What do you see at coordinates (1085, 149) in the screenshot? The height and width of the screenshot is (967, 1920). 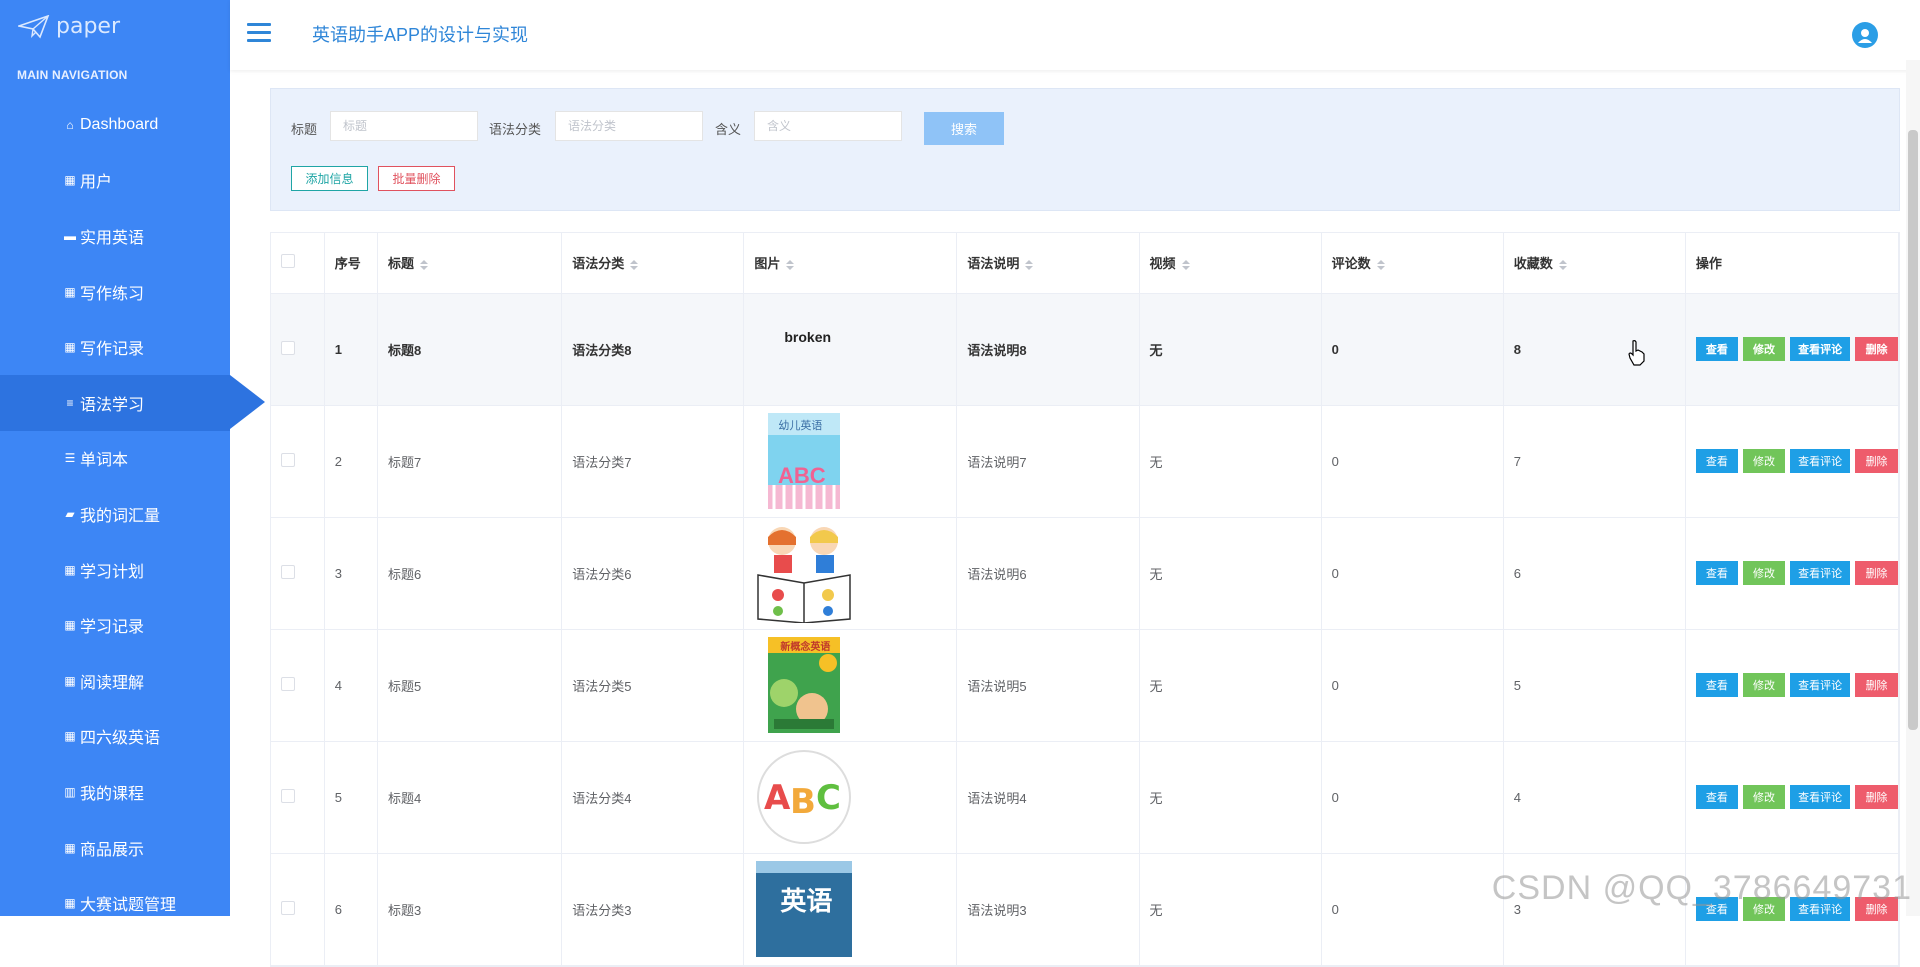 I see `search-panel: 标题 语法分类 含义 搜索 添加信息 批量删除` at bounding box center [1085, 149].